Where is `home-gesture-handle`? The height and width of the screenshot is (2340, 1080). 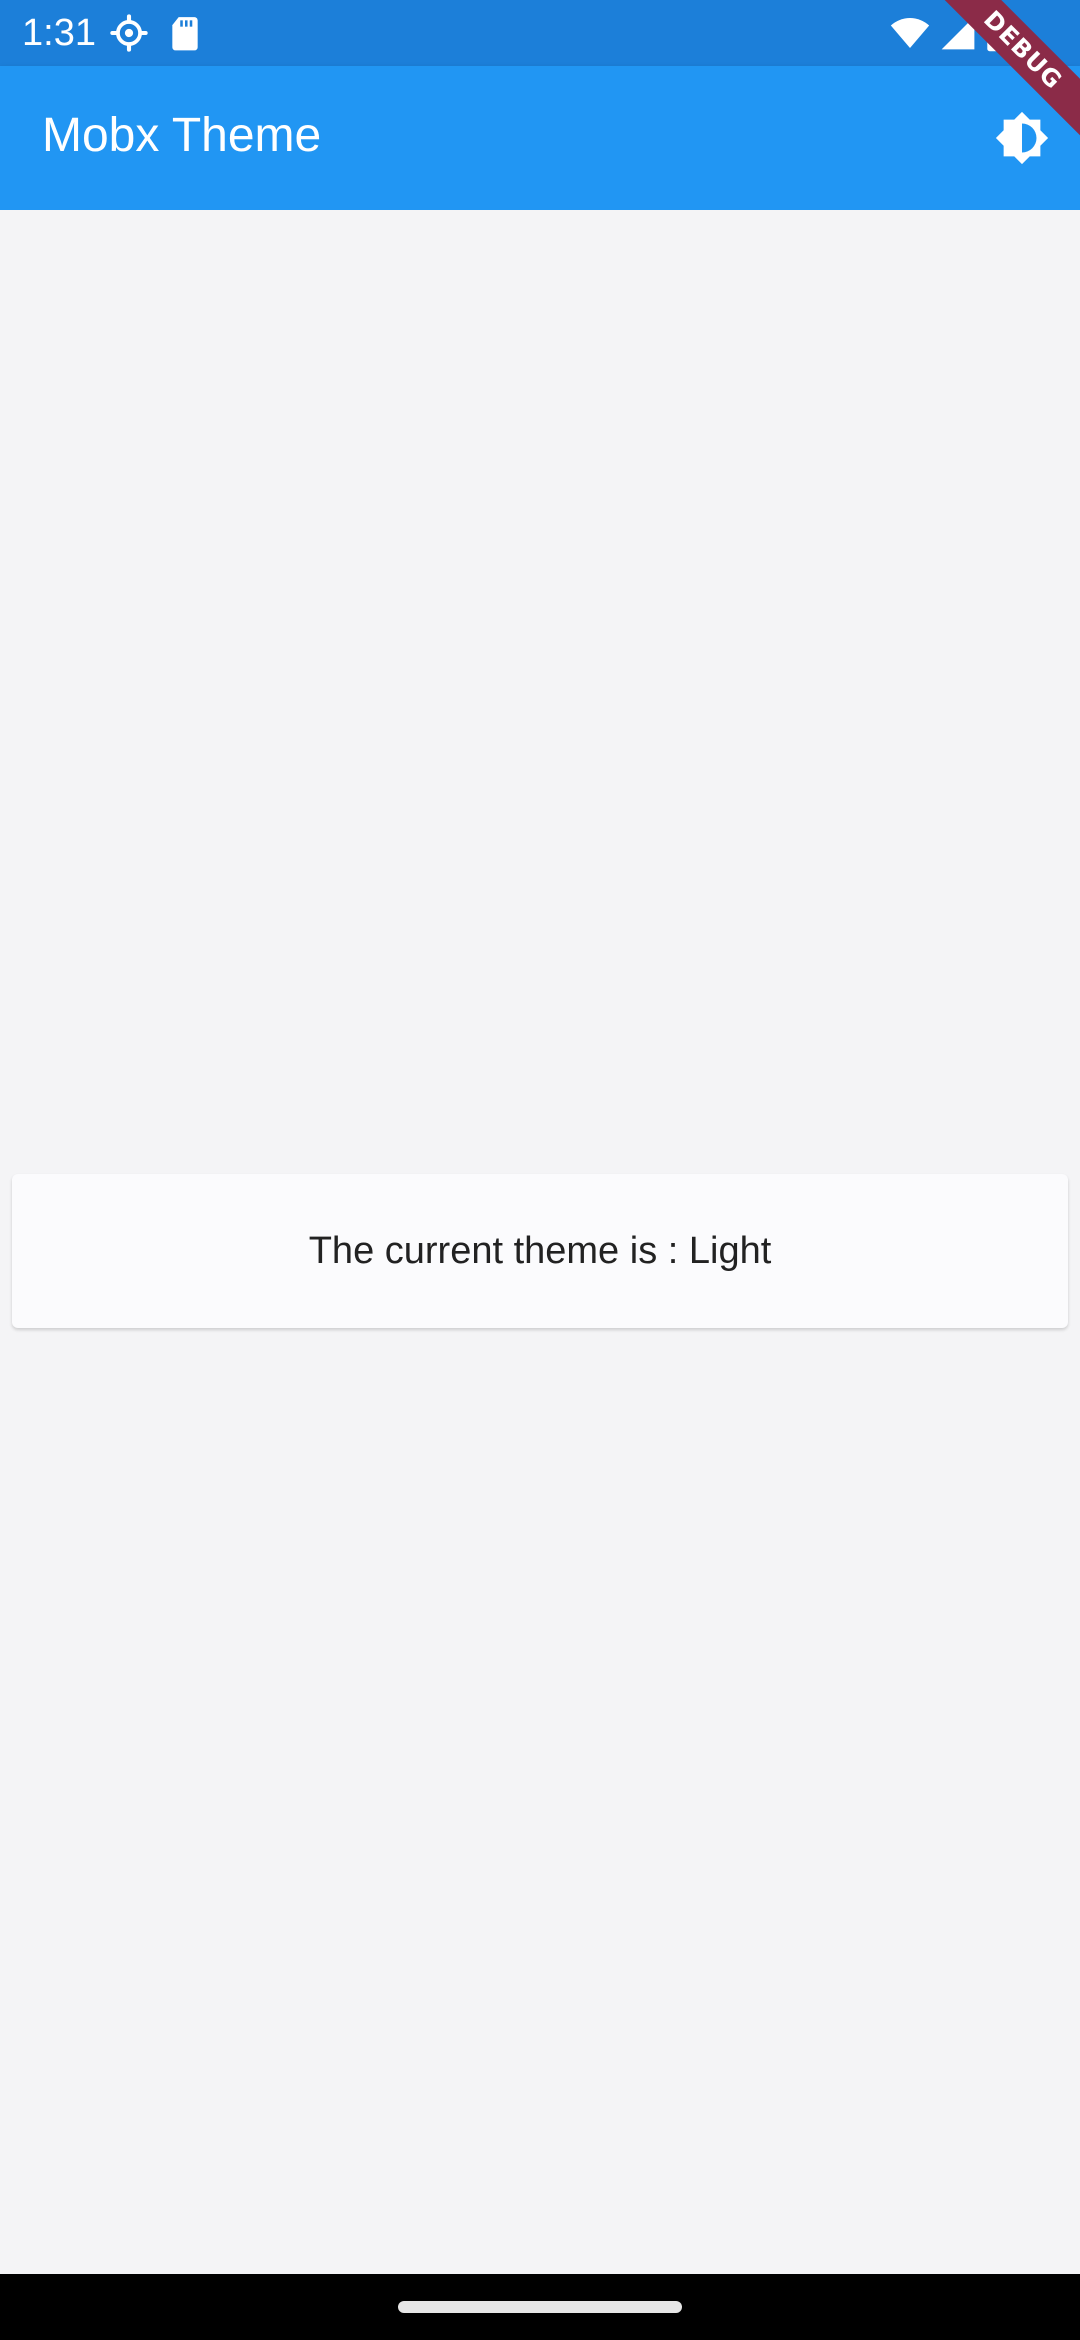 home-gesture-handle is located at coordinates (540, 2307).